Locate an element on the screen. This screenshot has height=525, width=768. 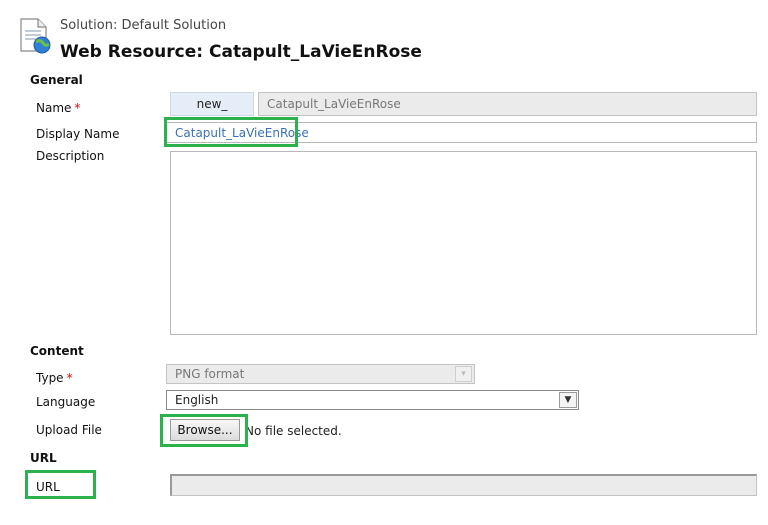
display-name-input: Catapult_LaVieEnRose is located at coordinates (461, 132).